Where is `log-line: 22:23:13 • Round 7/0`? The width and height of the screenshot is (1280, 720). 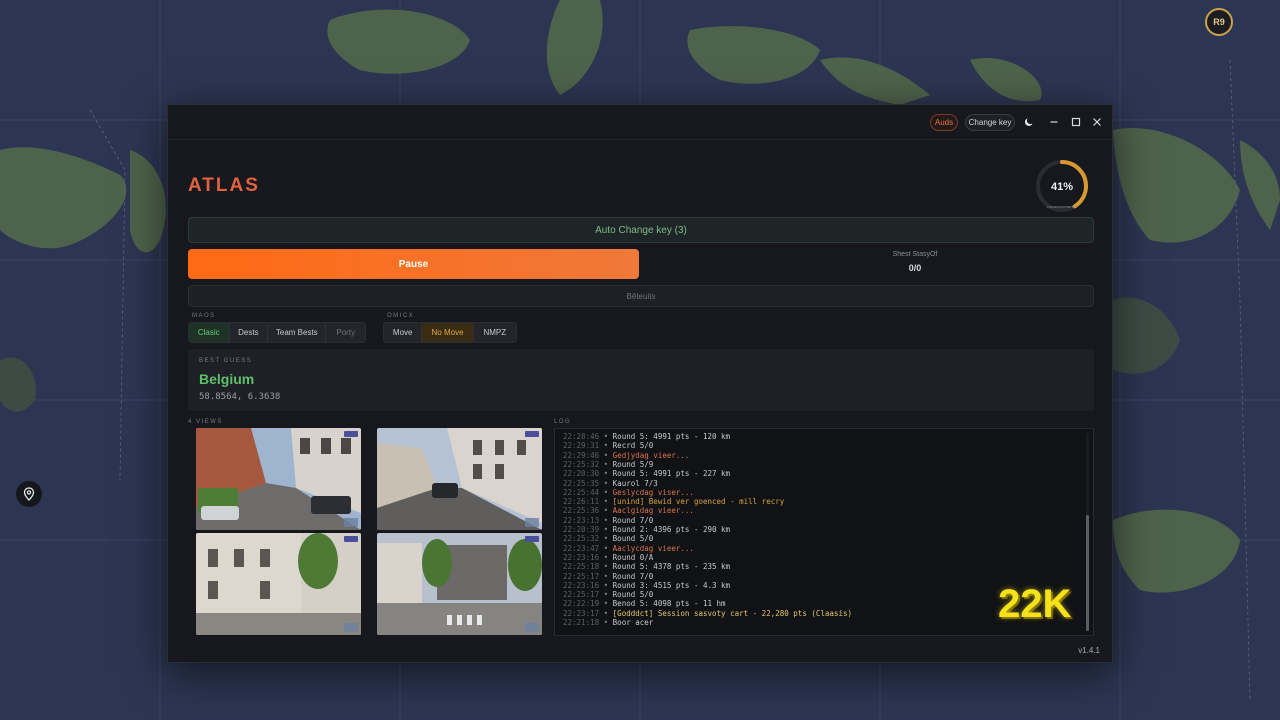
log-line: 22:23:13 • Round 7/0 is located at coordinates (608, 520).